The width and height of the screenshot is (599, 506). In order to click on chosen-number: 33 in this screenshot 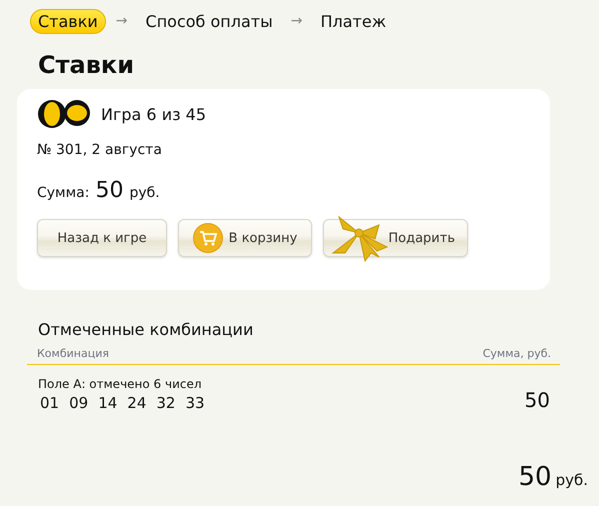, I will do `click(195, 403)`.